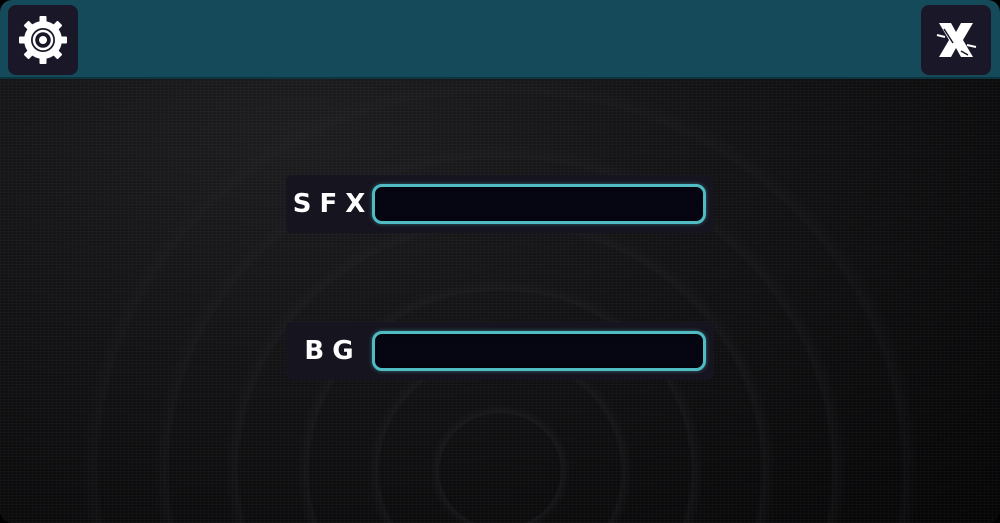 The image size is (1000, 523). I want to click on bg-volume-slider, so click(539, 351).